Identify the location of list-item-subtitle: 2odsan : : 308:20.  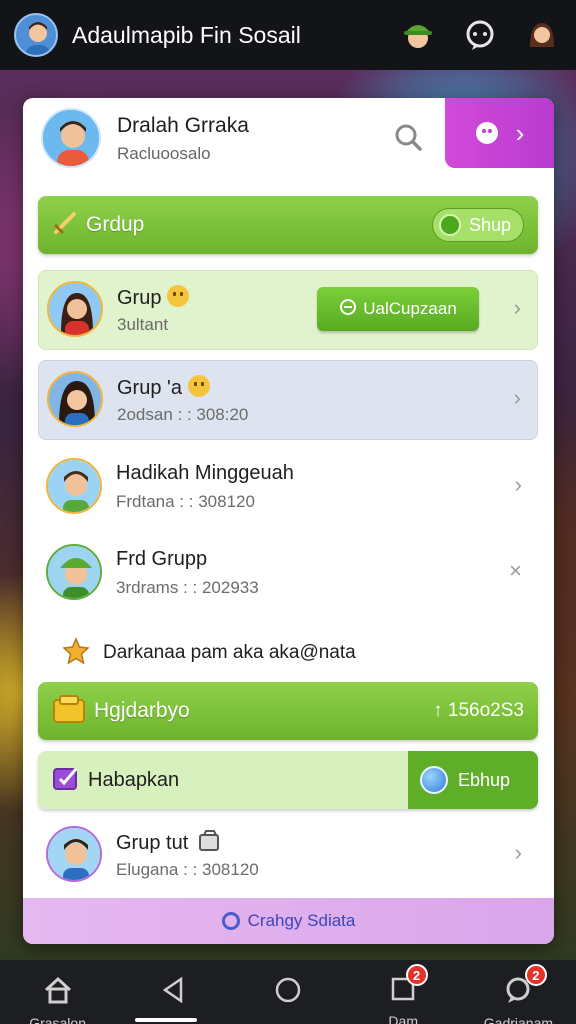
(183, 414).